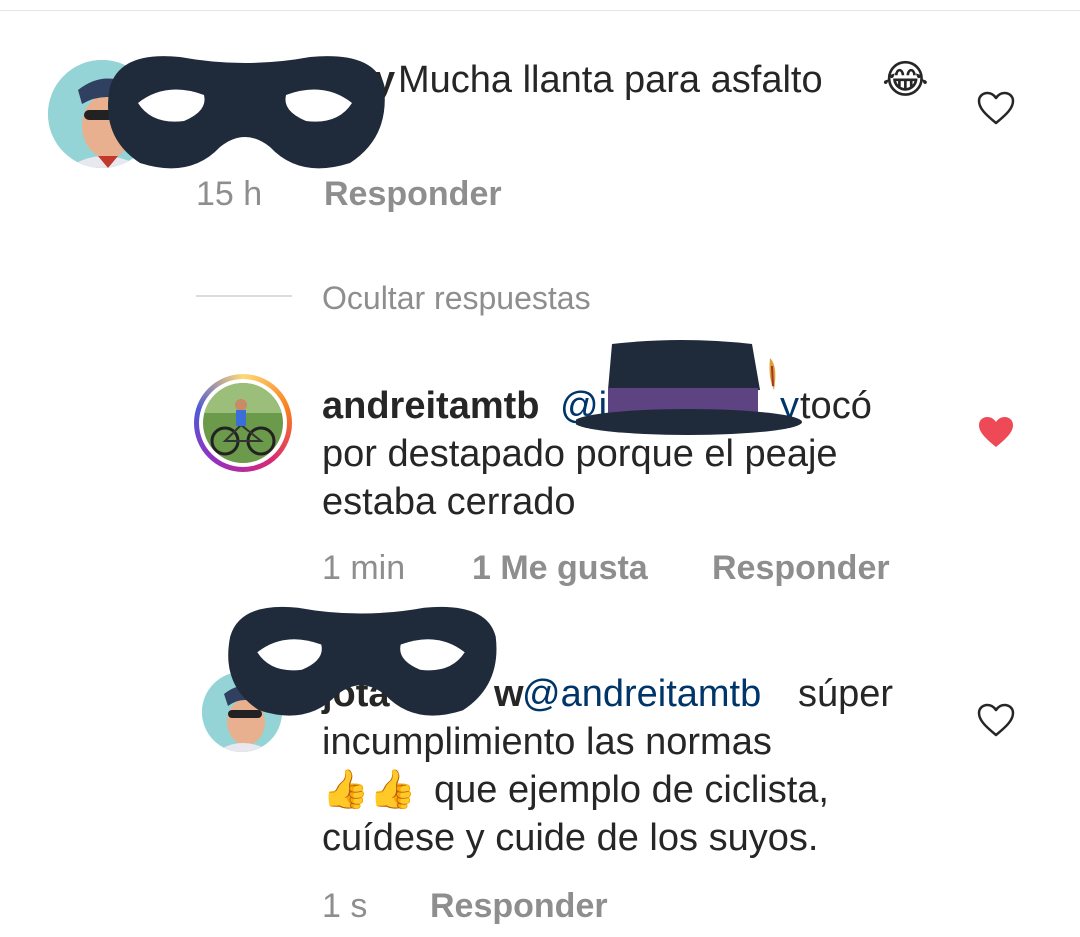 The height and width of the screenshot is (937, 1080). Describe the element at coordinates (580, 454) in the screenshot. I see `reply-text-line2: por destapado porque el peaje` at that location.